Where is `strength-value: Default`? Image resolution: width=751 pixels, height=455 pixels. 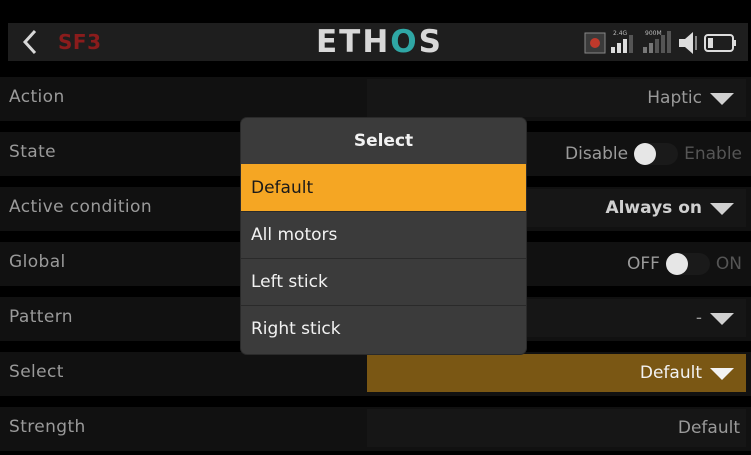 strength-value: Default is located at coordinates (708, 428).